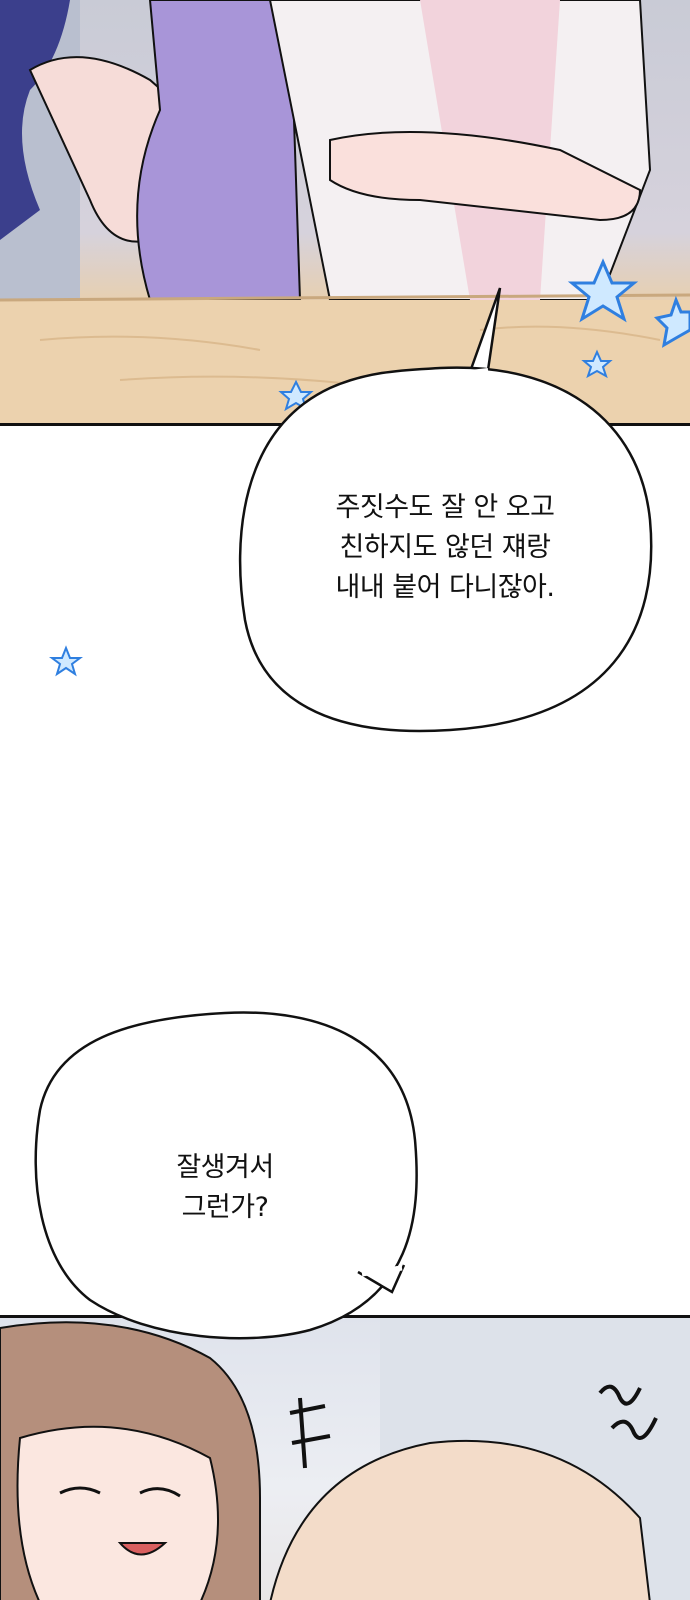 The image size is (690, 1600). I want to click on speech-bubble-1-text: 주짓수도 잘 안 오고 친하지도 않던 쟤랑 내내 붙어 다니잖아., so click(445, 548).